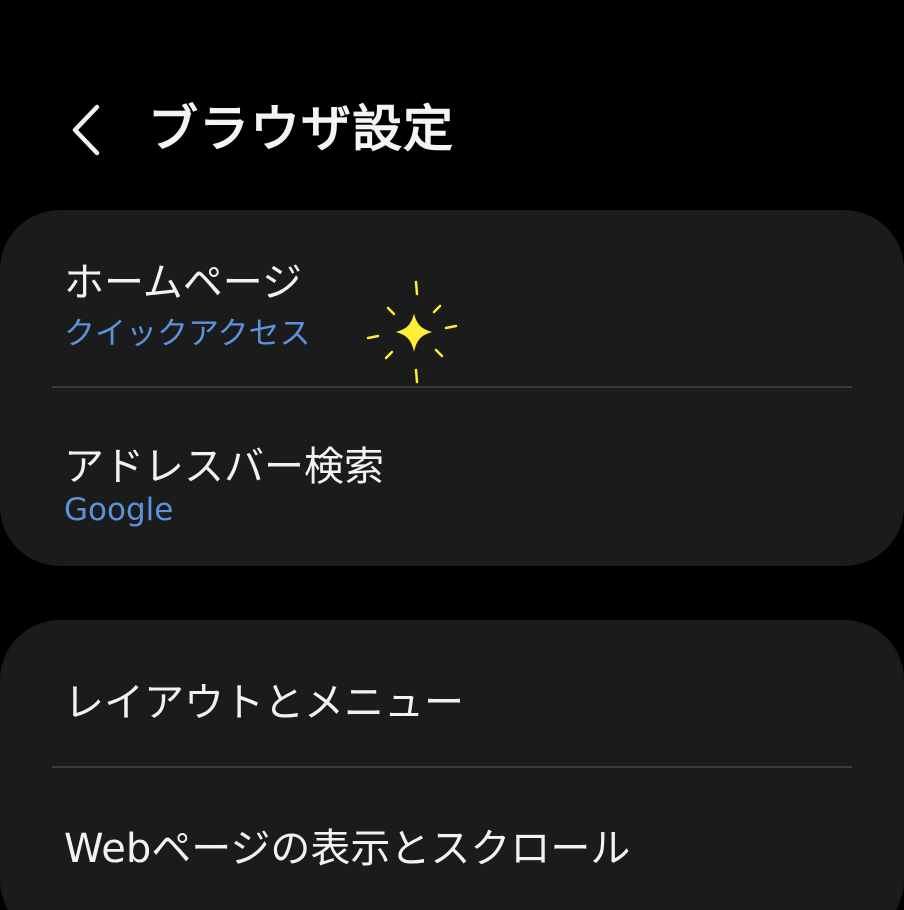 This screenshot has width=904, height=910. Describe the element at coordinates (183, 283) in the screenshot. I see `homepage-setting-title: ホームページ` at that location.